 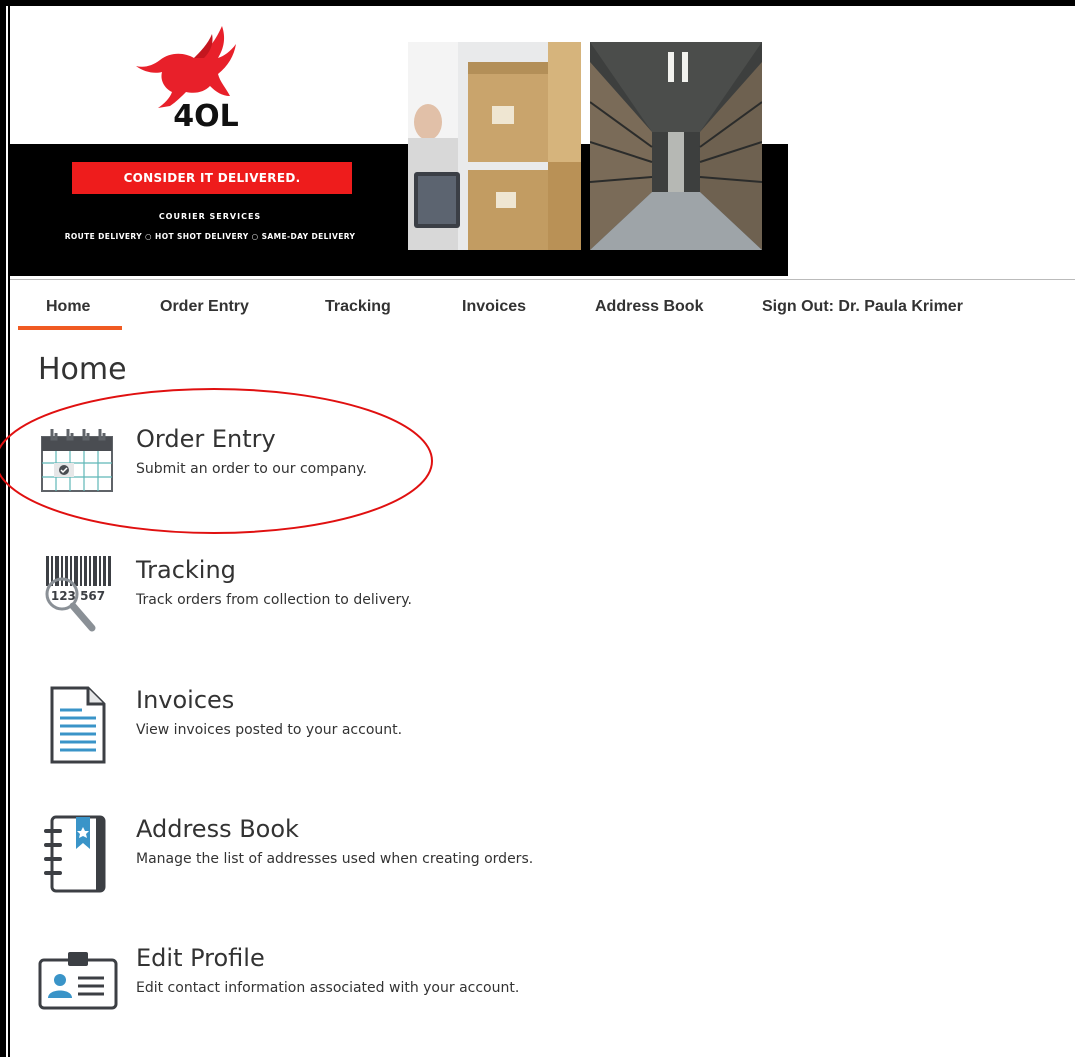 What do you see at coordinates (186, 570) in the screenshot?
I see `menu-title: Tracking` at bounding box center [186, 570].